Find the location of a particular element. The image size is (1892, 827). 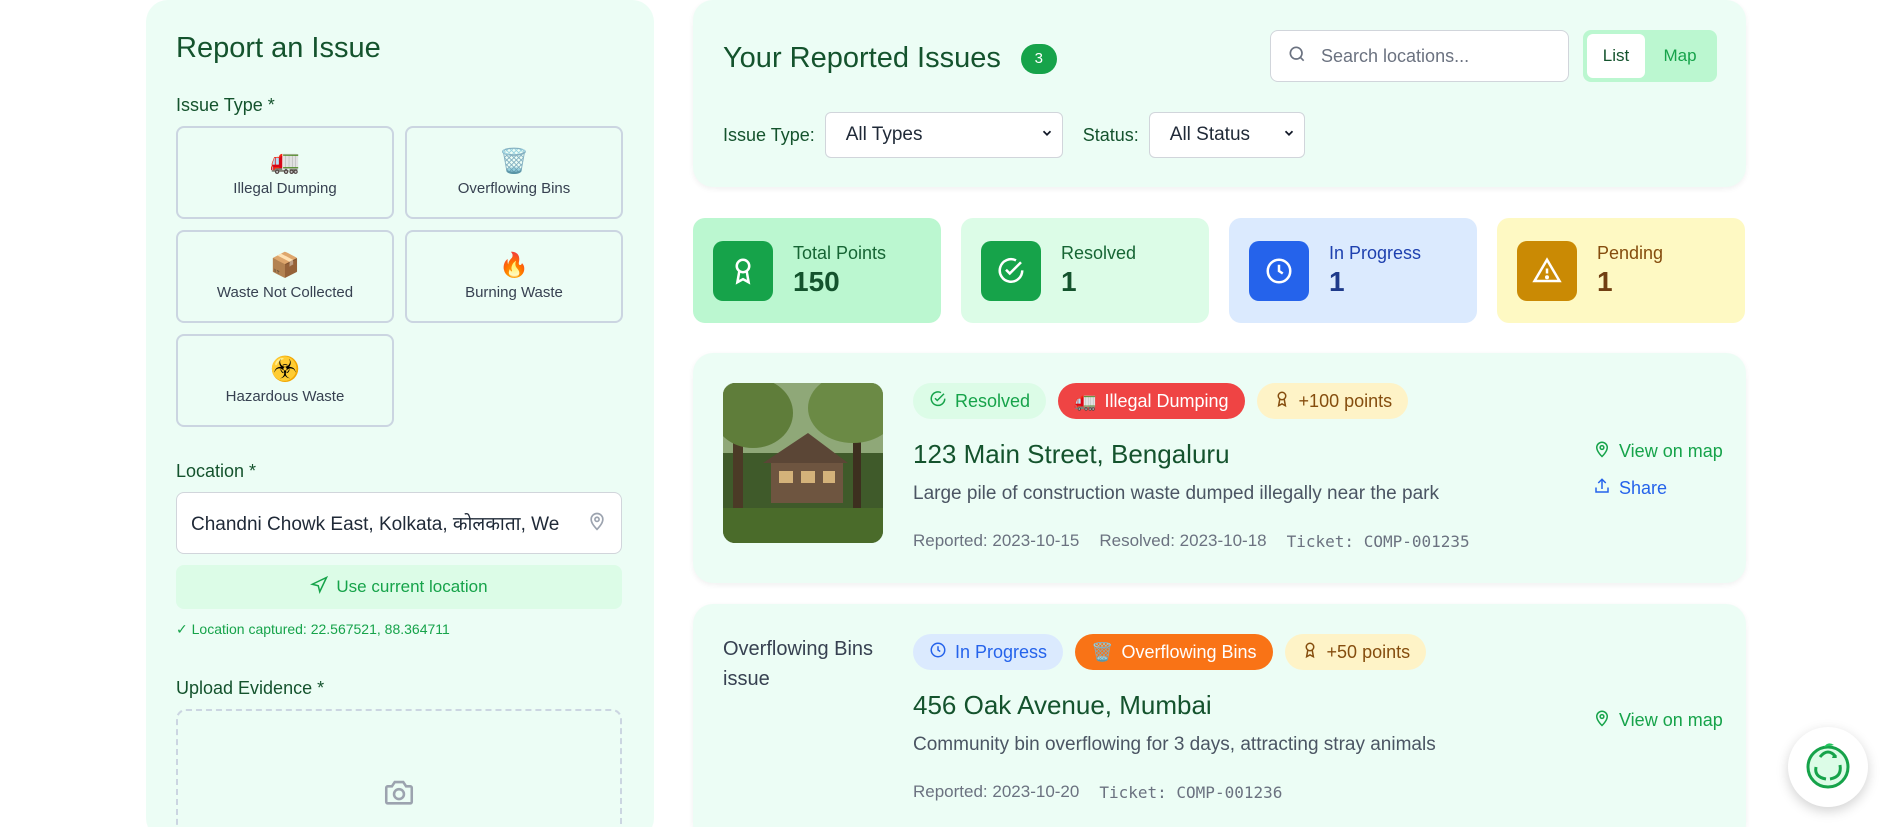

stat-value: 150 is located at coordinates (816, 281).